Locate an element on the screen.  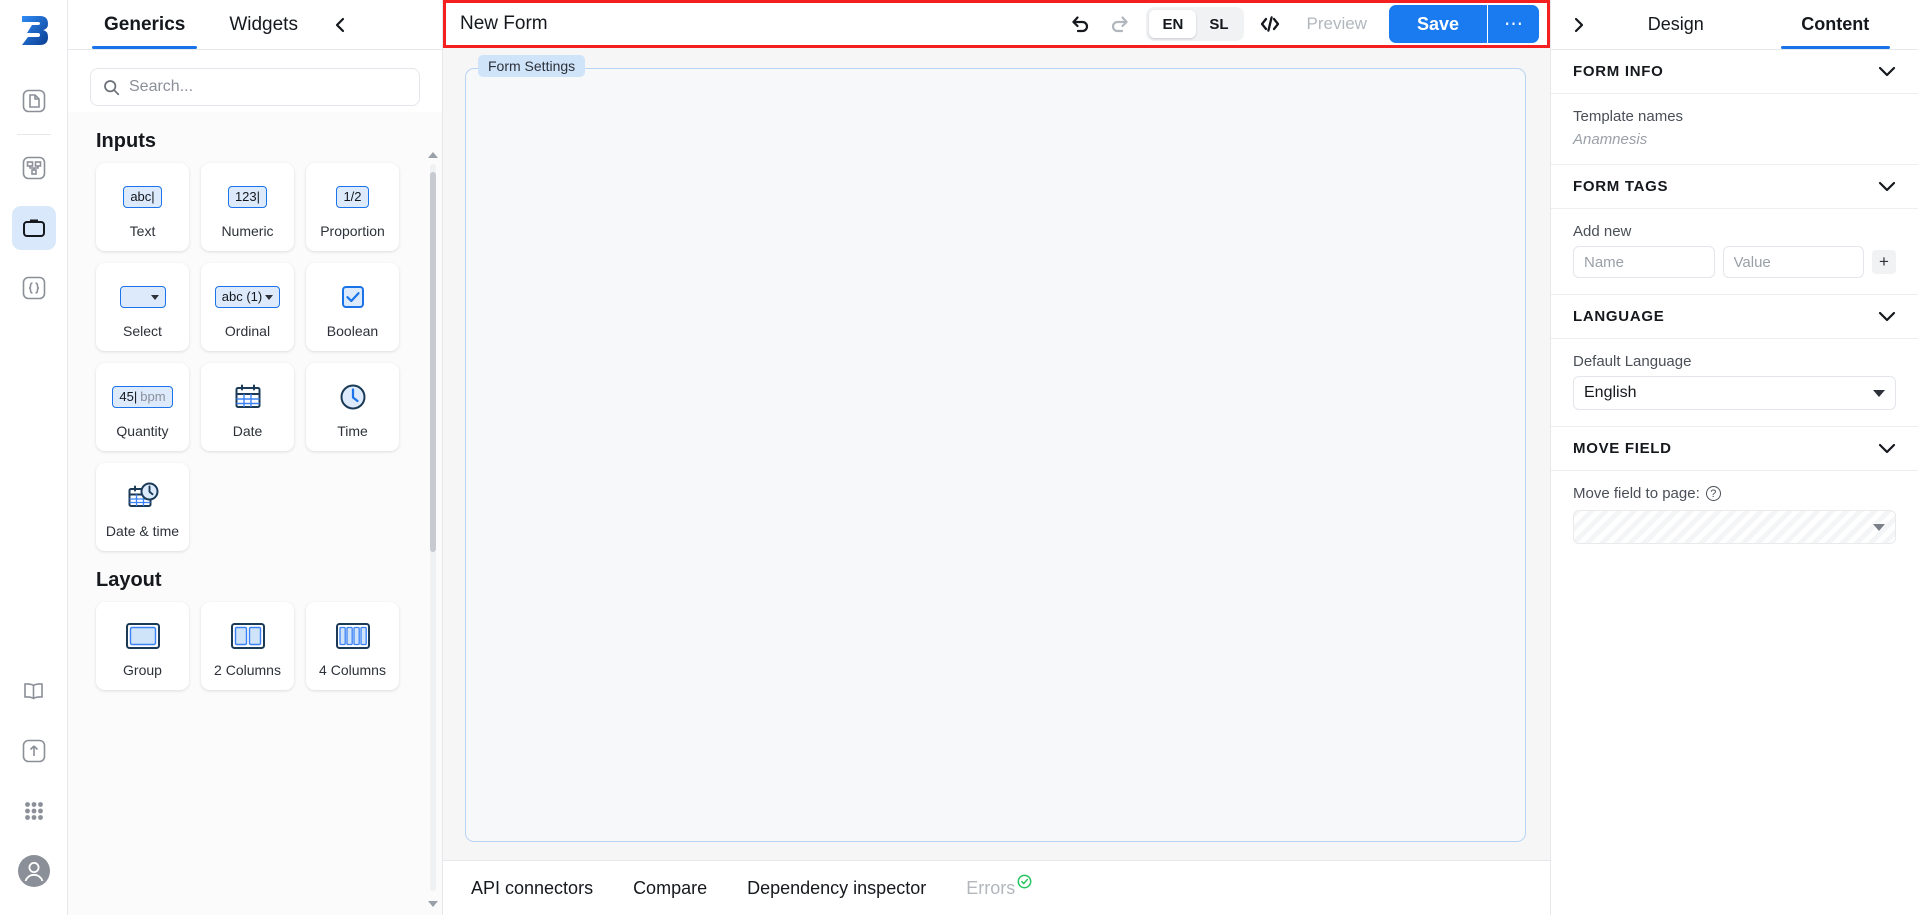
default-language-select: English is located at coordinates (1734, 393).